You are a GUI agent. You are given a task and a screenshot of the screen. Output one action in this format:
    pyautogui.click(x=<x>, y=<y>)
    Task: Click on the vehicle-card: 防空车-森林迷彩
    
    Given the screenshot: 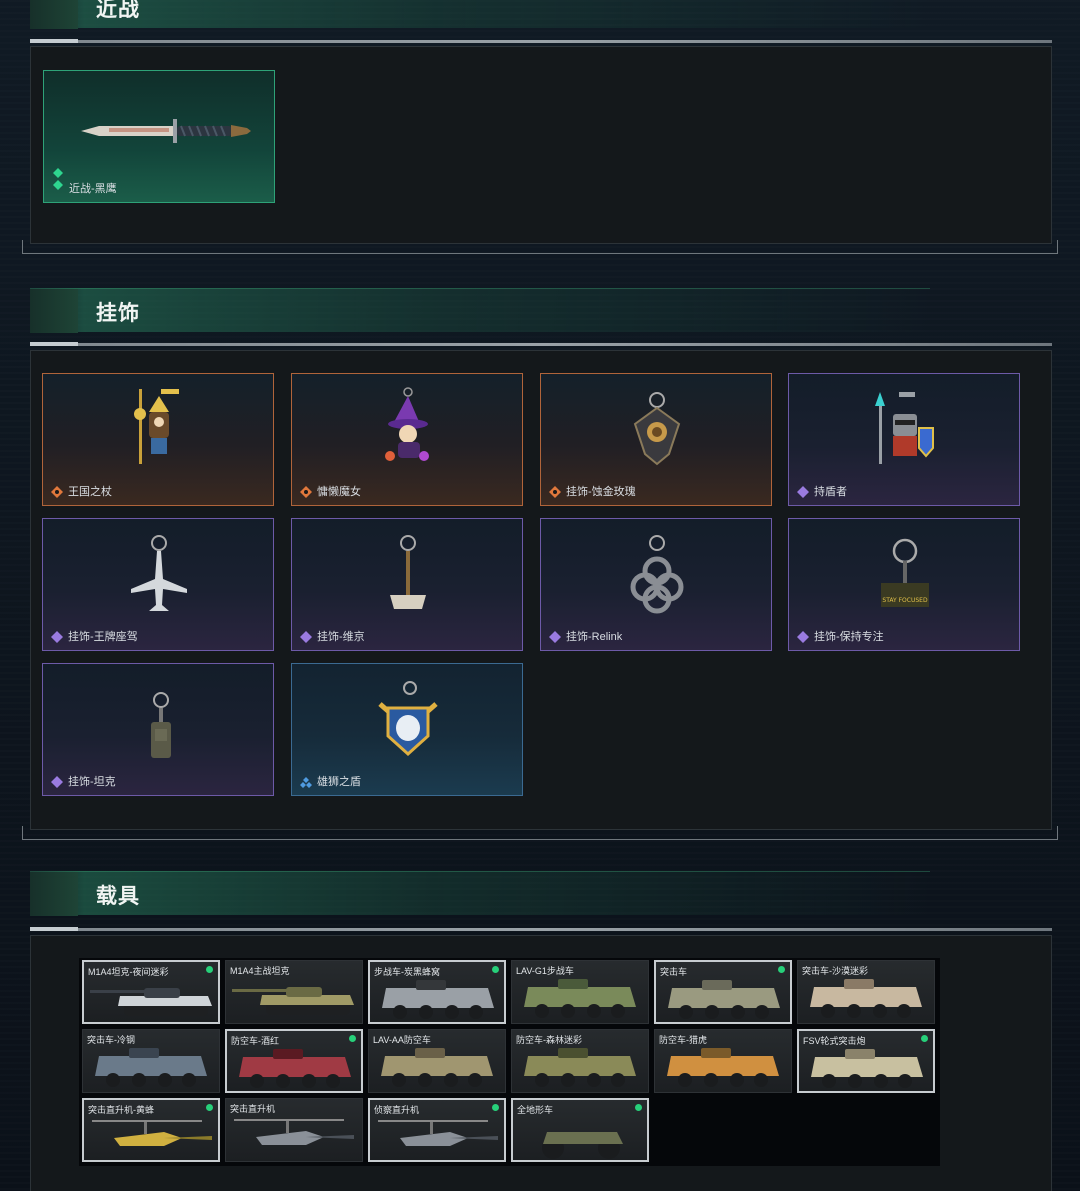 What is the action you would take?
    pyautogui.click(x=580, y=1061)
    